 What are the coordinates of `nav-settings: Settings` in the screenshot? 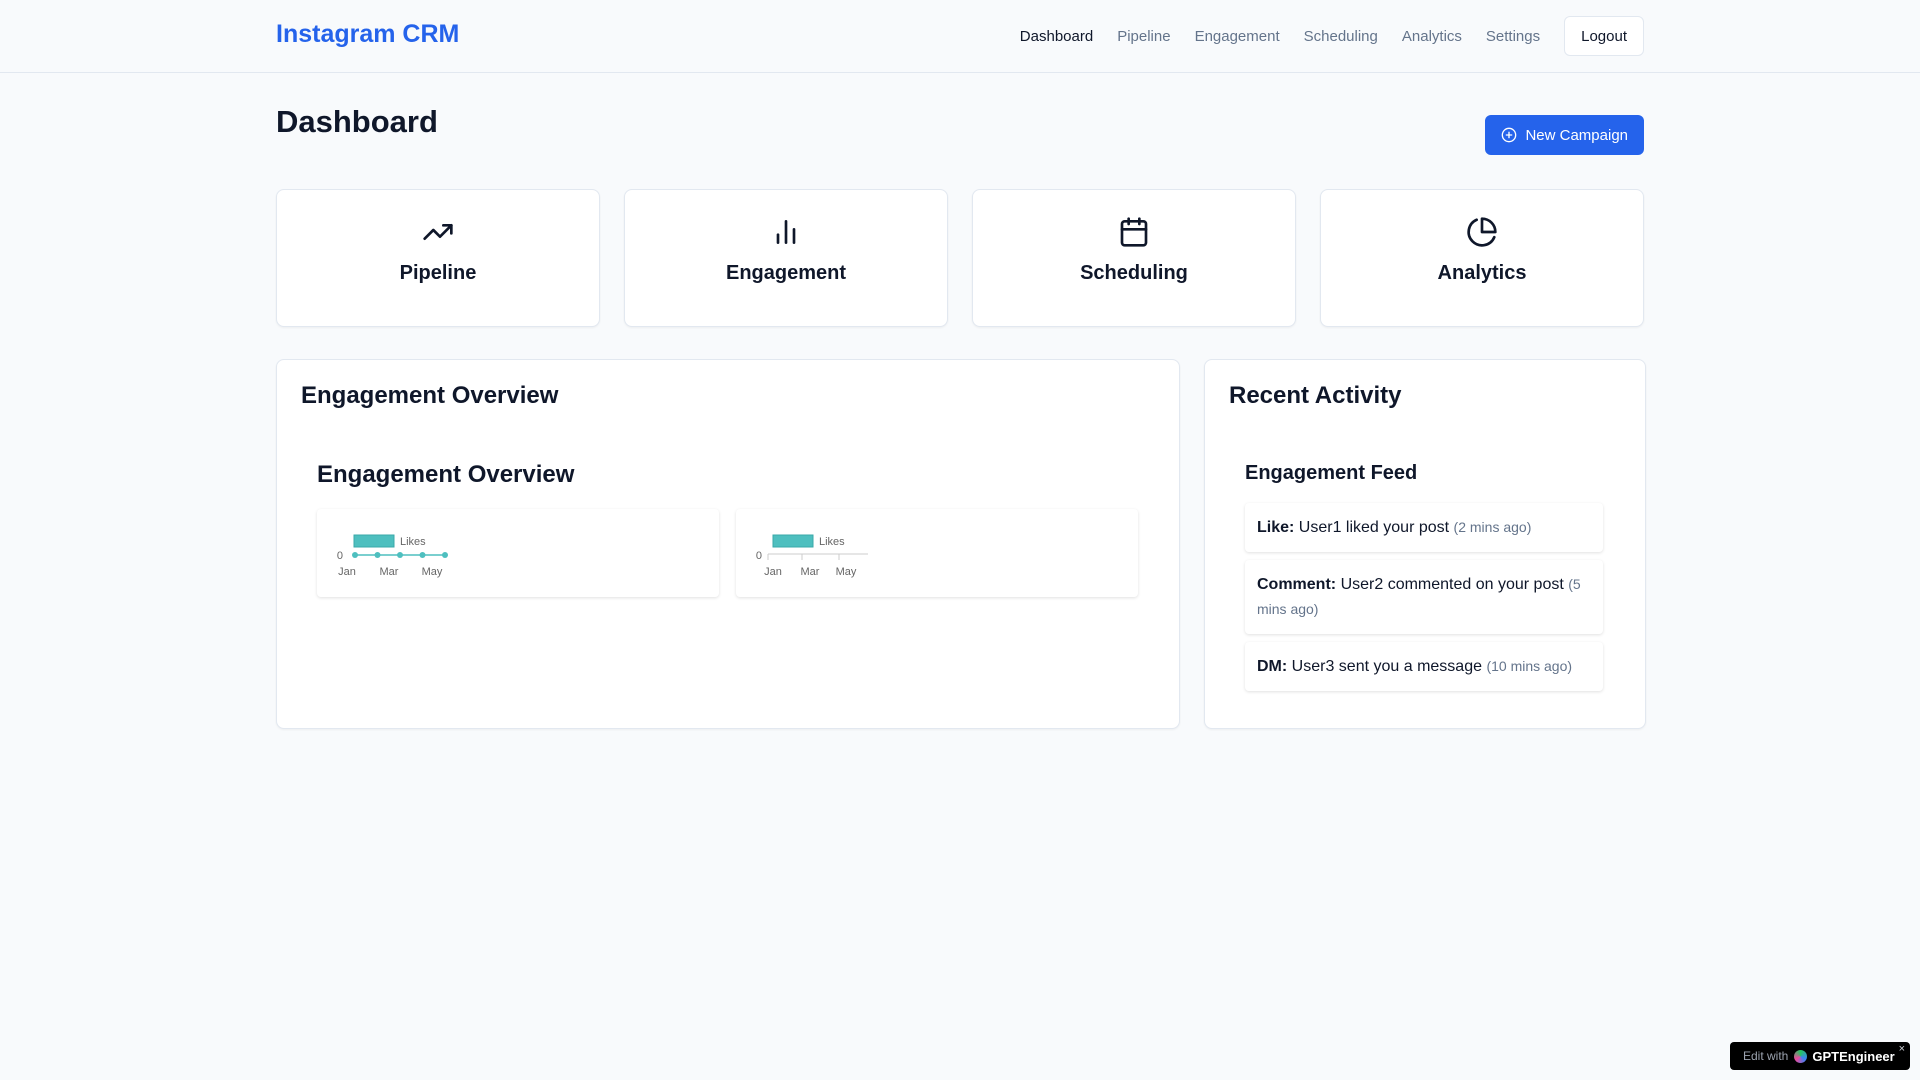 It's located at (1513, 36).